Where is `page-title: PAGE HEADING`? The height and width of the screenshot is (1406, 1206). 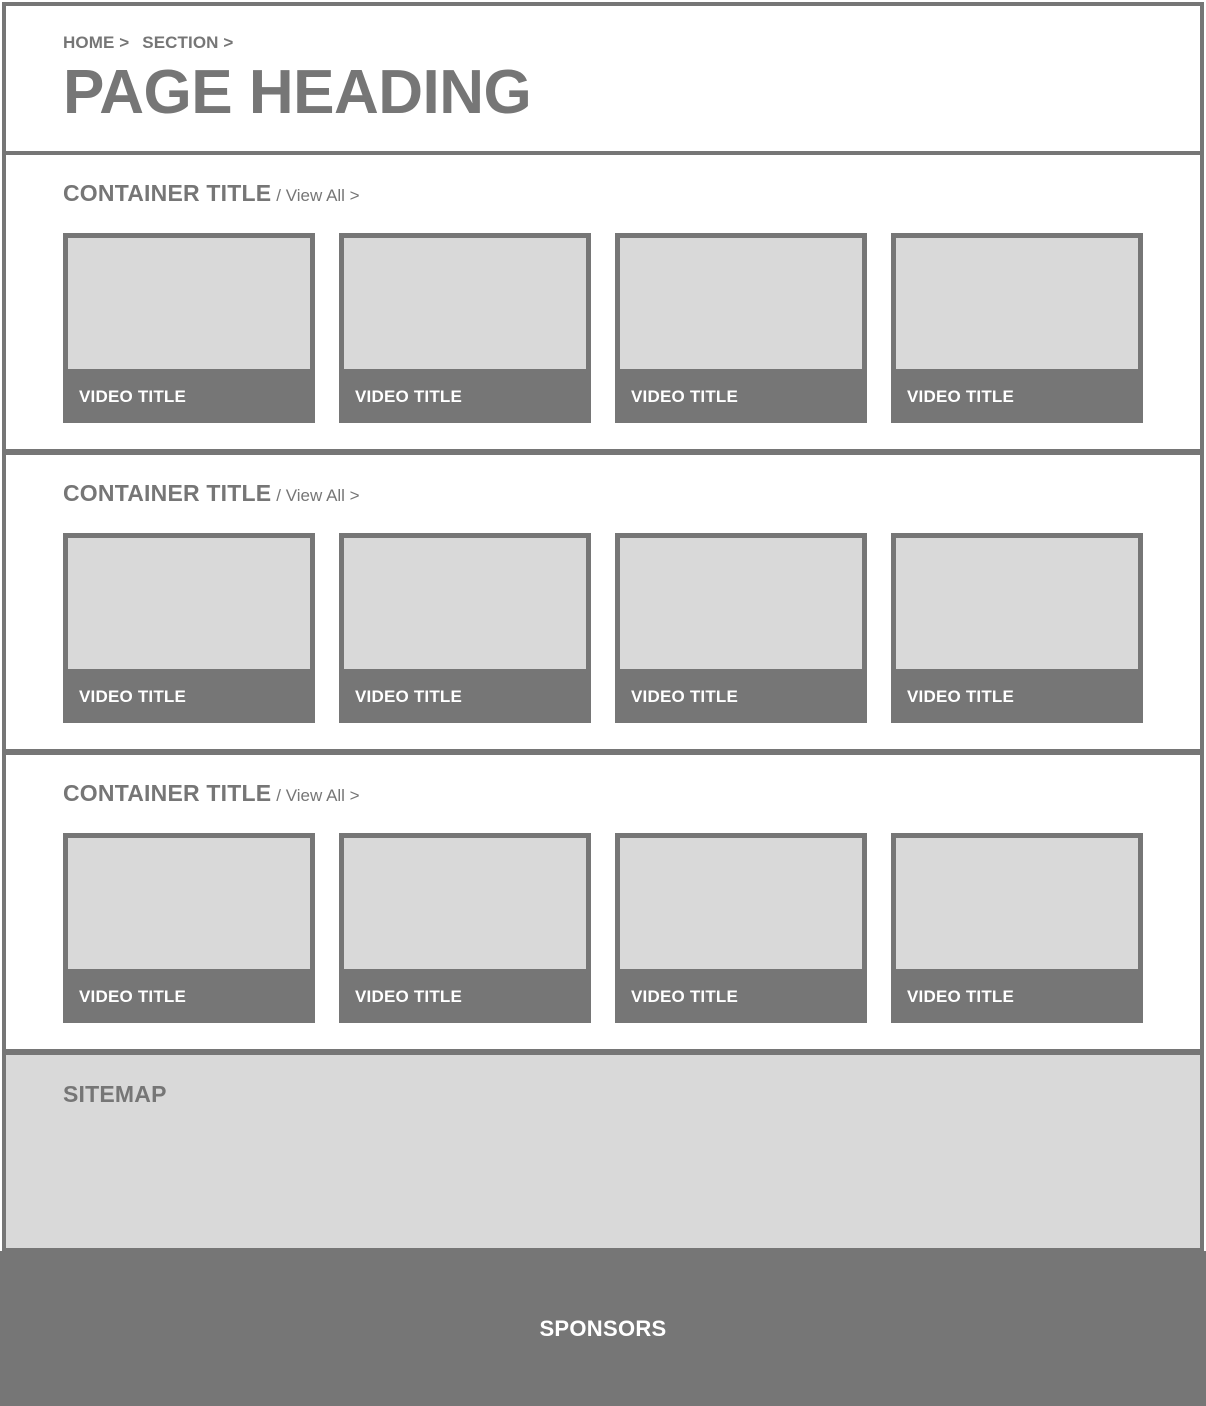
page-title: PAGE HEADING is located at coordinates (297, 92).